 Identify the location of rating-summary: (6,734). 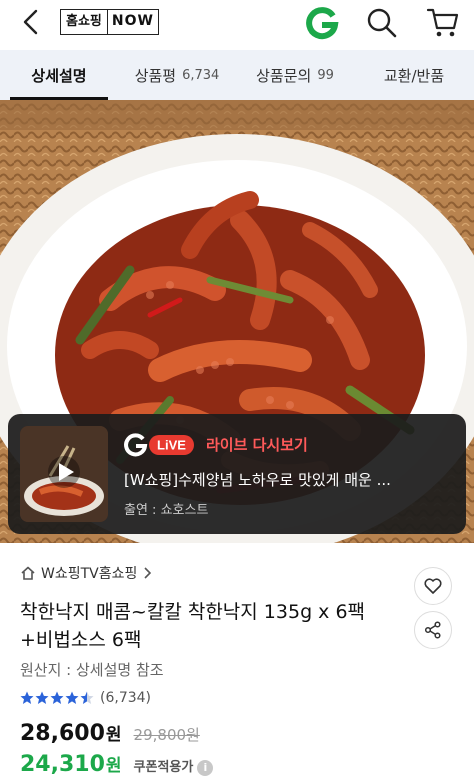
(85, 698).